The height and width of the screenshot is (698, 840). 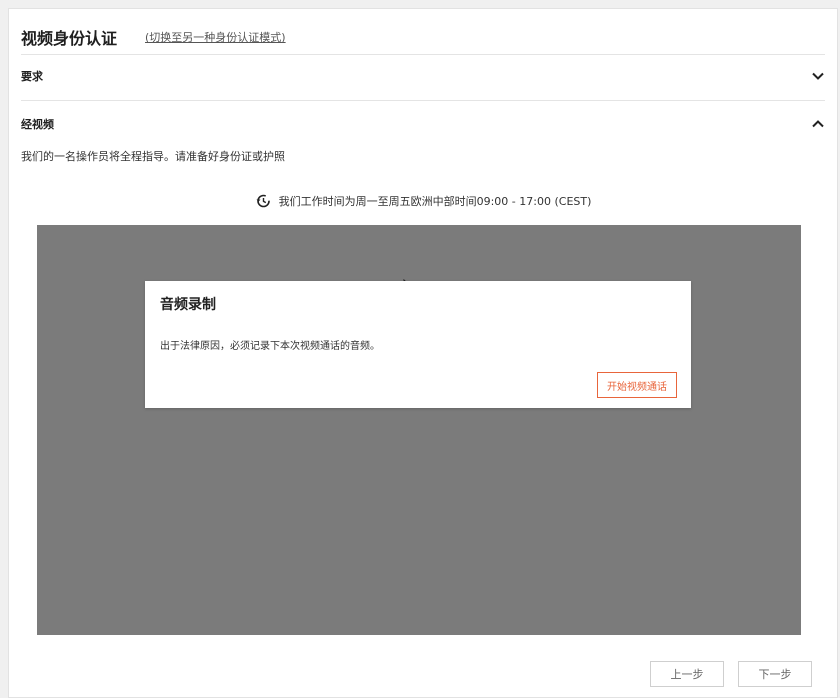 What do you see at coordinates (818, 76) in the screenshot?
I see `chevron-down-icon` at bounding box center [818, 76].